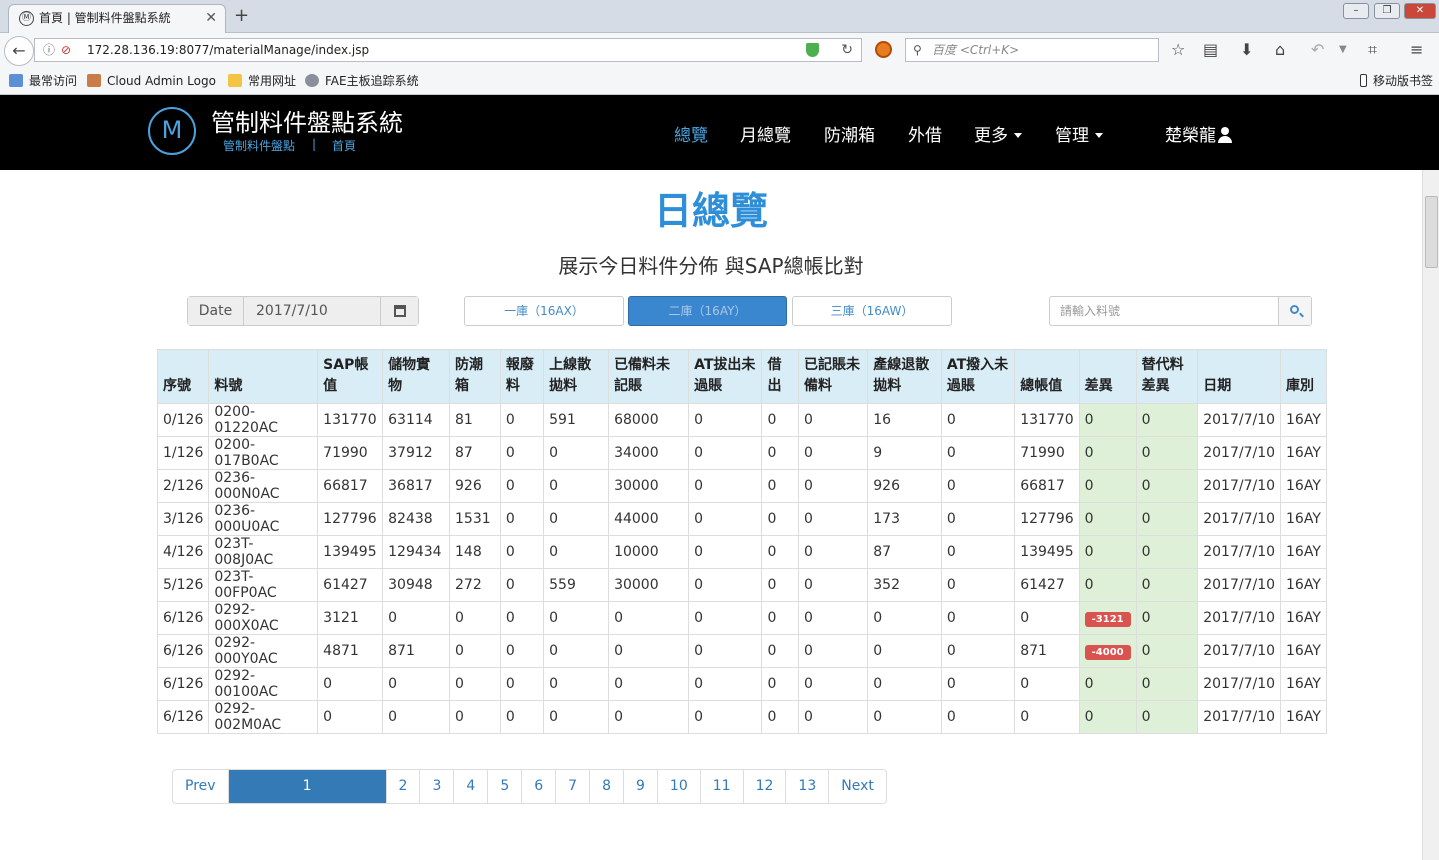 This screenshot has height=860, width=1439. What do you see at coordinates (43, 81) in the screenshot?
I see `bookmark-most-visited: 最常访问` at bounding box center [43, 81].